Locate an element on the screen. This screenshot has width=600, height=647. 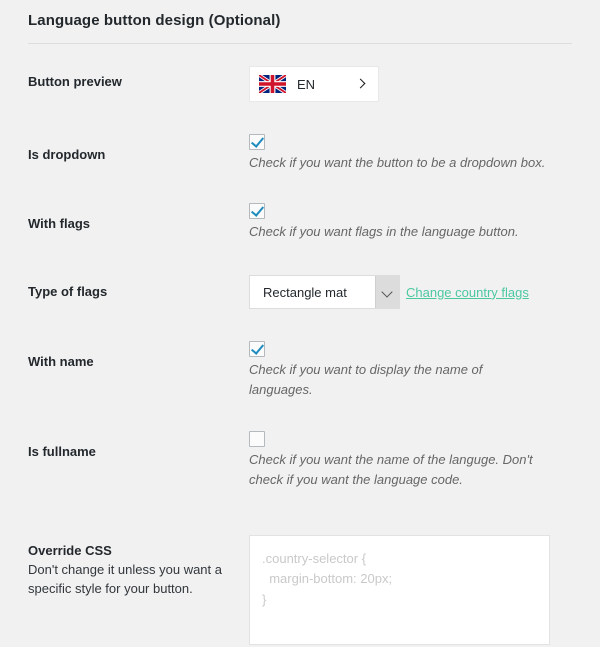
checkbox-with-flags is located at coordinates (257, 211).